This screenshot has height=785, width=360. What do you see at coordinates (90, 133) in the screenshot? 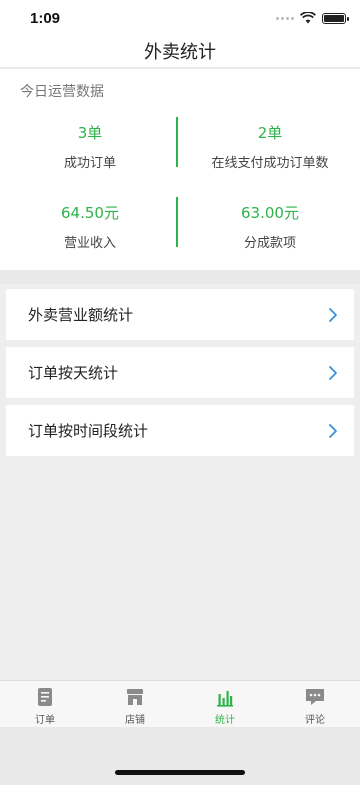
I see `metric-value: 3单` at bounding box center [90, 133].